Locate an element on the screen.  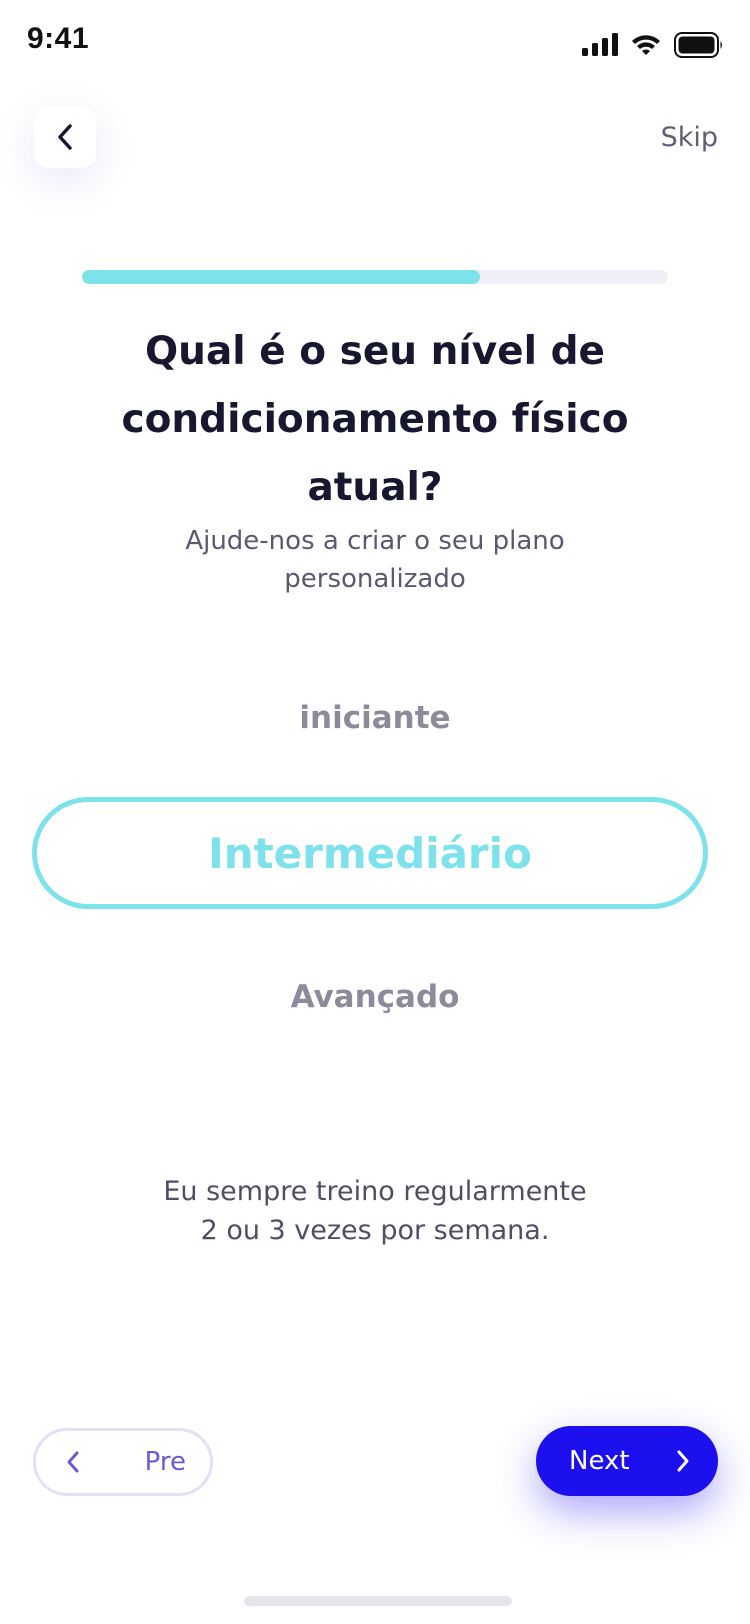
next-button: Next is located at coordinates (627, 1461).